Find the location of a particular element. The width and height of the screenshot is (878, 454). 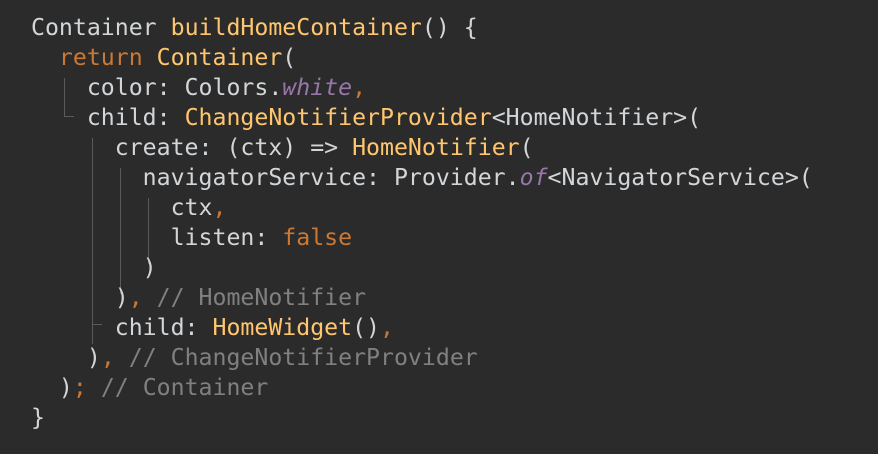

code-line: } is located at coordinates (422, 418).